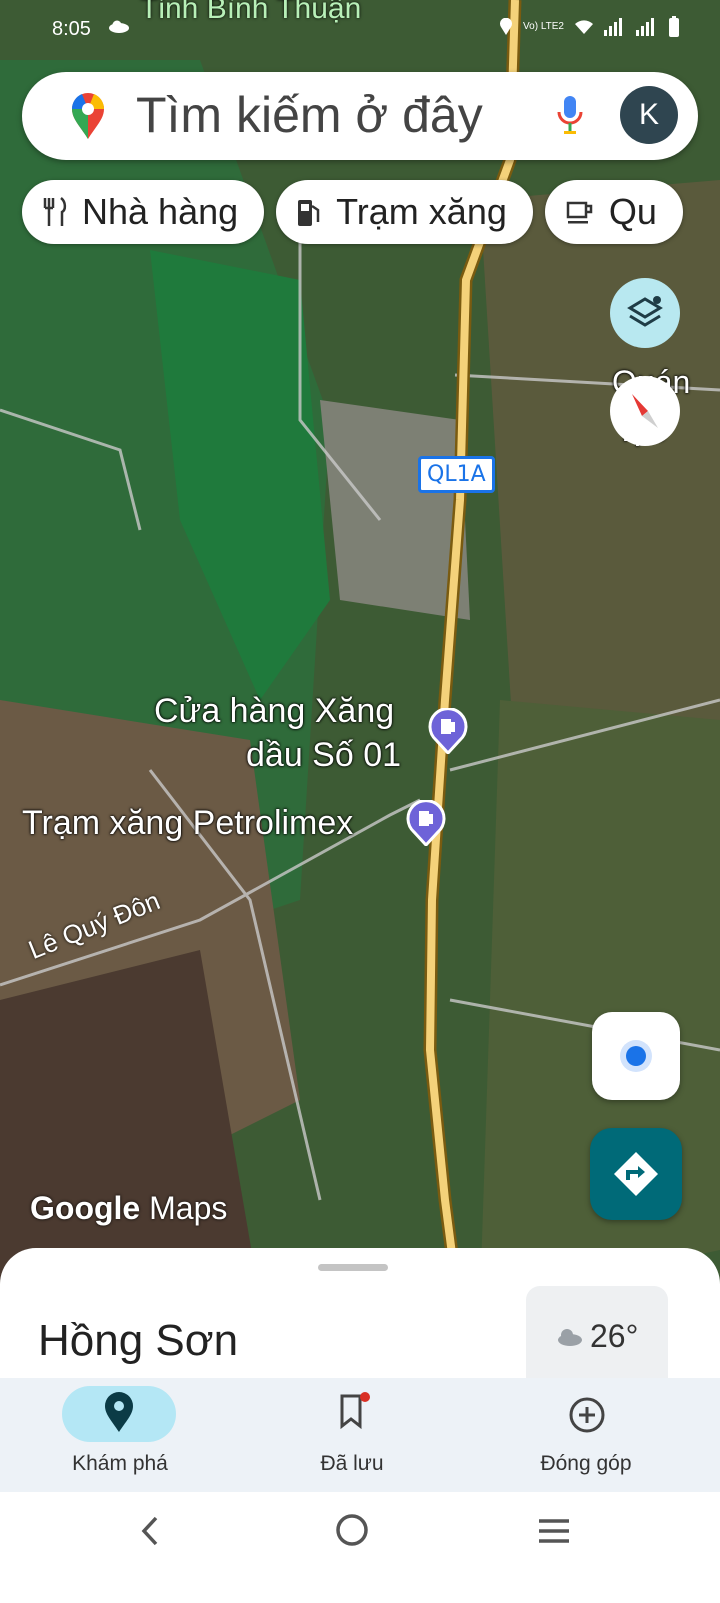  I want to click on search-bar: Tìm kiếm ở đây K, so click(360, 116).